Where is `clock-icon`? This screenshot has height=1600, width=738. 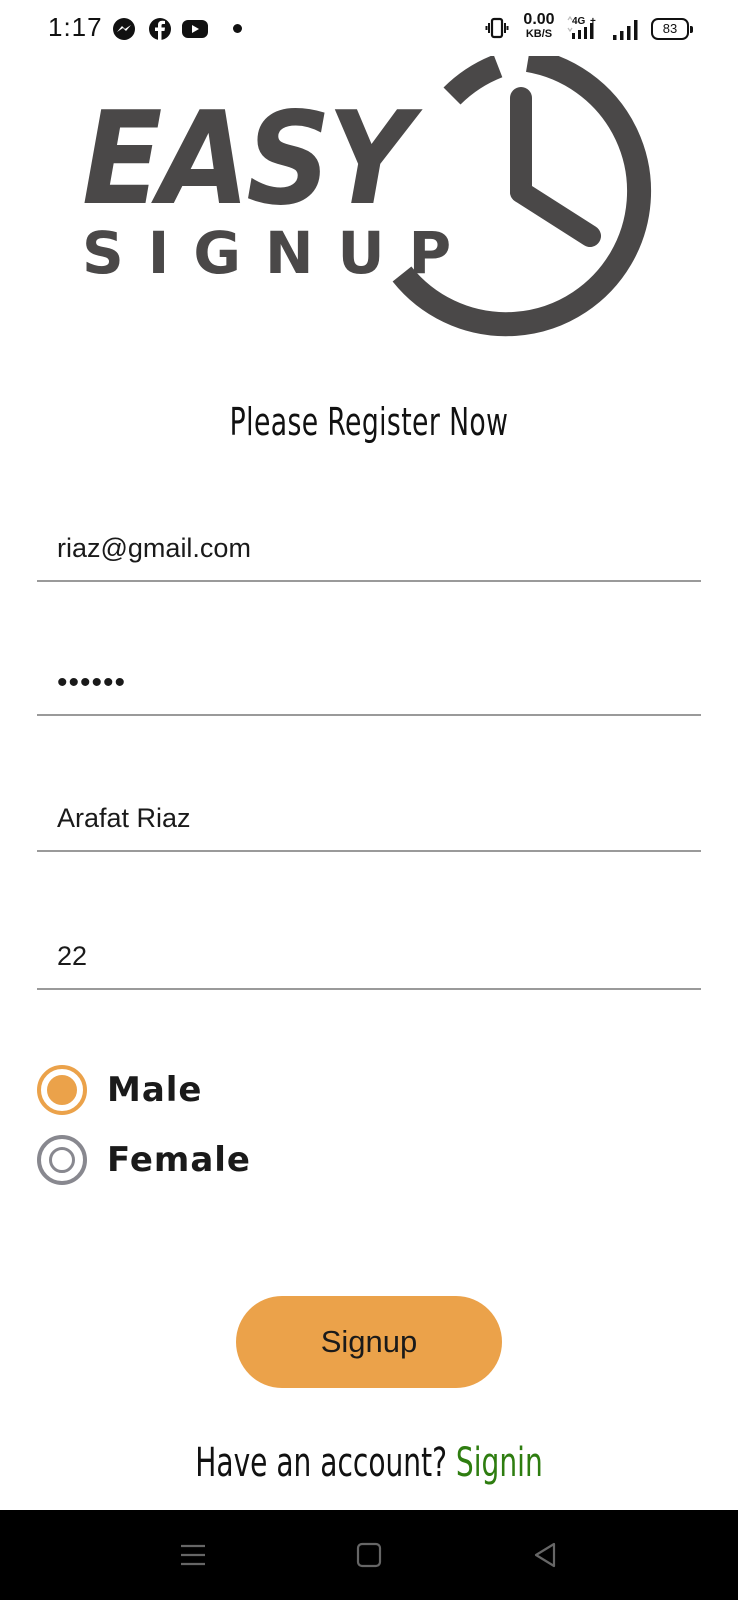 clock-icon is located at coordinates (522, 196).